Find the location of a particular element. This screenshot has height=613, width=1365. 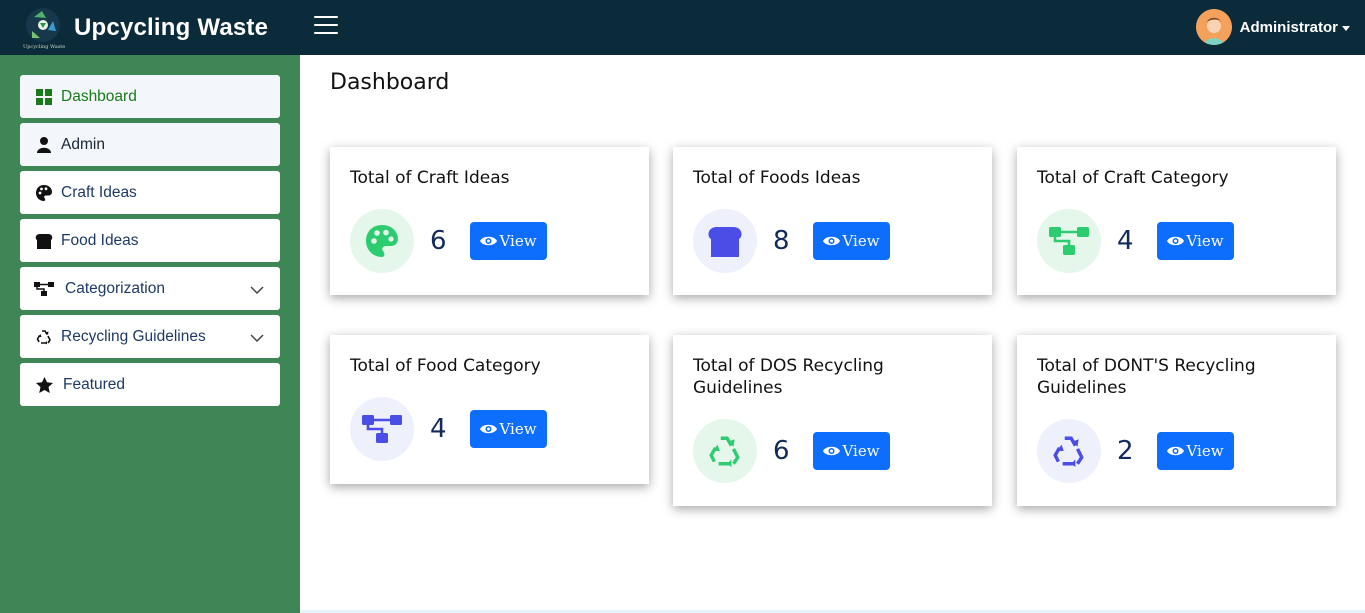

caret-down-icon is located at coordinates (1346, 28).